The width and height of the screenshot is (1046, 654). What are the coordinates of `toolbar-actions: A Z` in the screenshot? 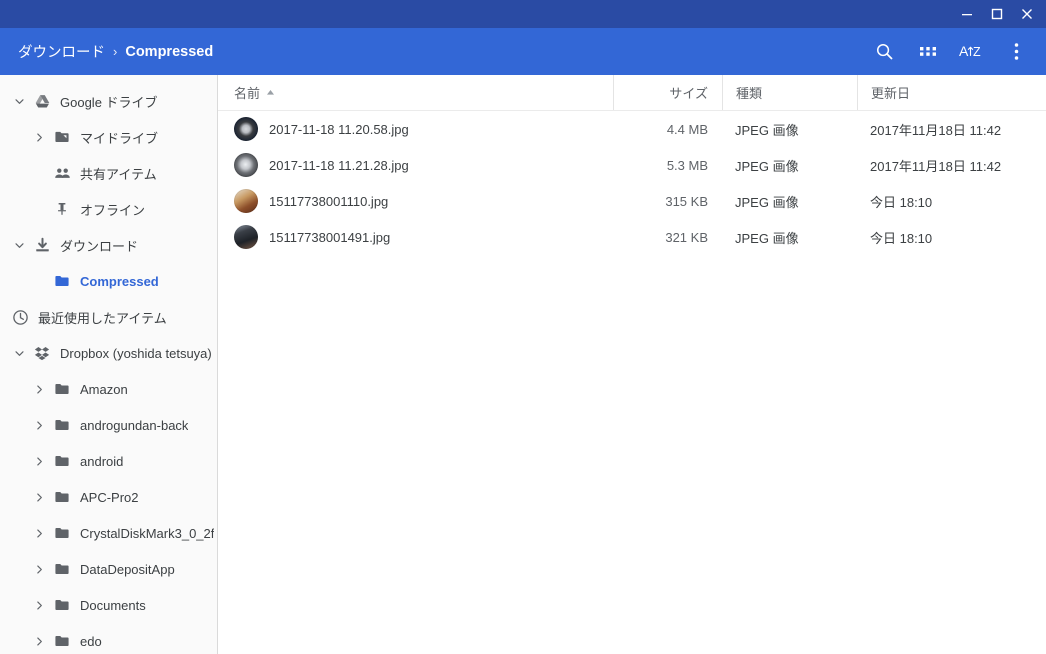 It's located at (950, 52).